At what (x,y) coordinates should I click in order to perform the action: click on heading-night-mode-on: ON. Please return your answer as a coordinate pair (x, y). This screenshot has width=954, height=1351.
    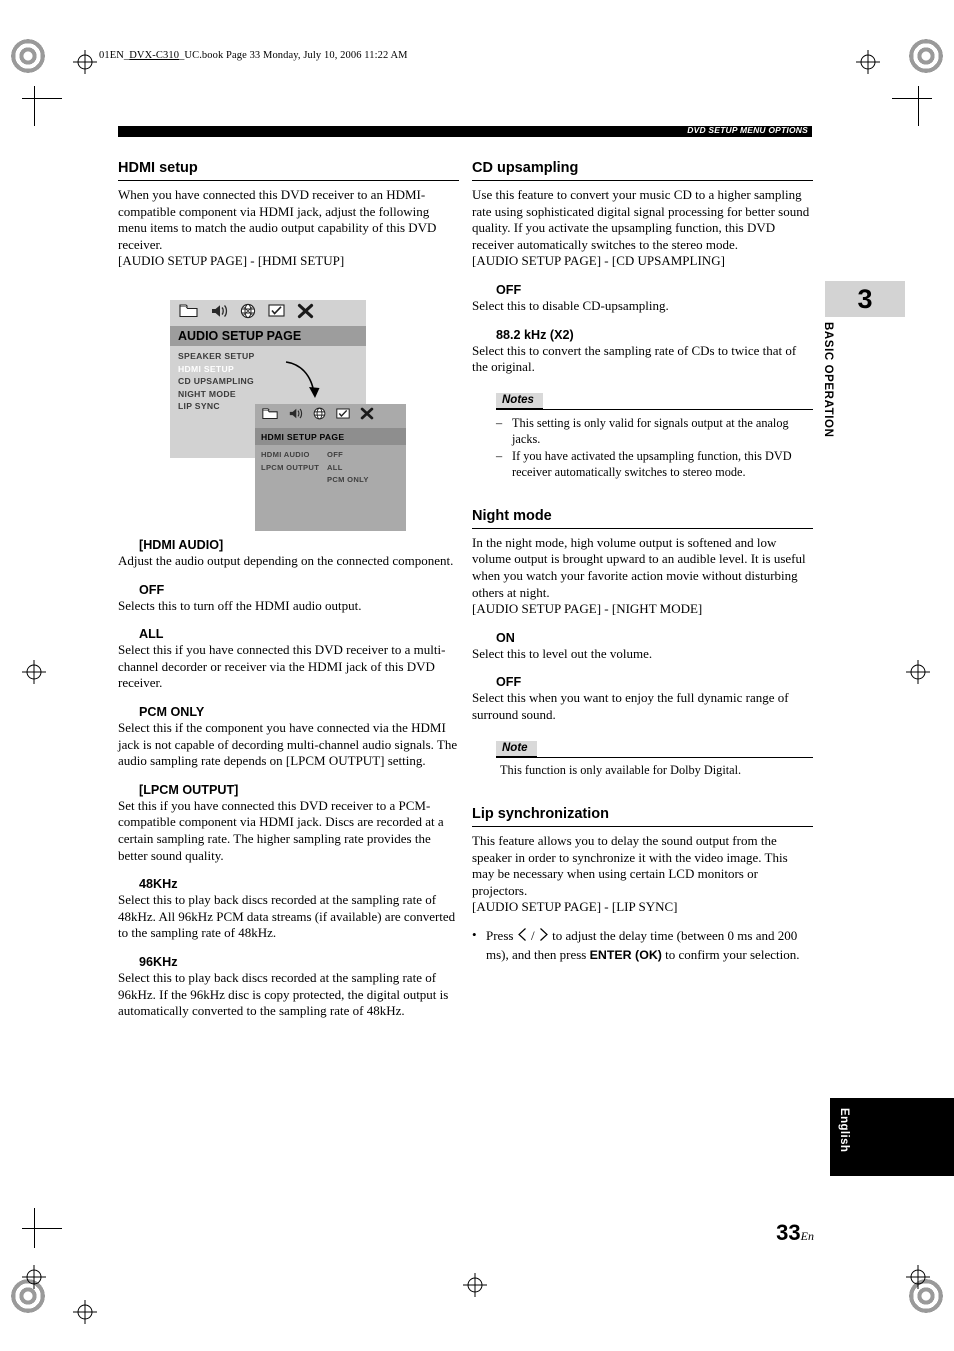
    Looking at the image, I should click on (505, 637).